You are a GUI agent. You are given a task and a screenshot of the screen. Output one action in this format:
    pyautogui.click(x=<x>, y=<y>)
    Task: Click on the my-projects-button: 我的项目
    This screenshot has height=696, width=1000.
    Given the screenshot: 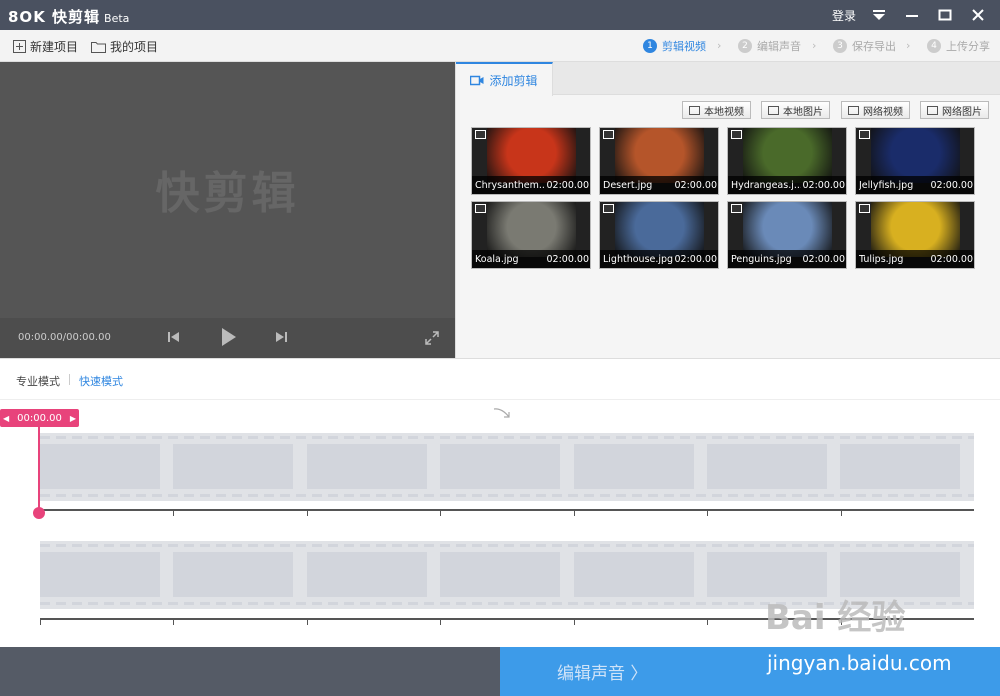 What is the action you would take?
    pyautogui.click(x=124, y=46)
    